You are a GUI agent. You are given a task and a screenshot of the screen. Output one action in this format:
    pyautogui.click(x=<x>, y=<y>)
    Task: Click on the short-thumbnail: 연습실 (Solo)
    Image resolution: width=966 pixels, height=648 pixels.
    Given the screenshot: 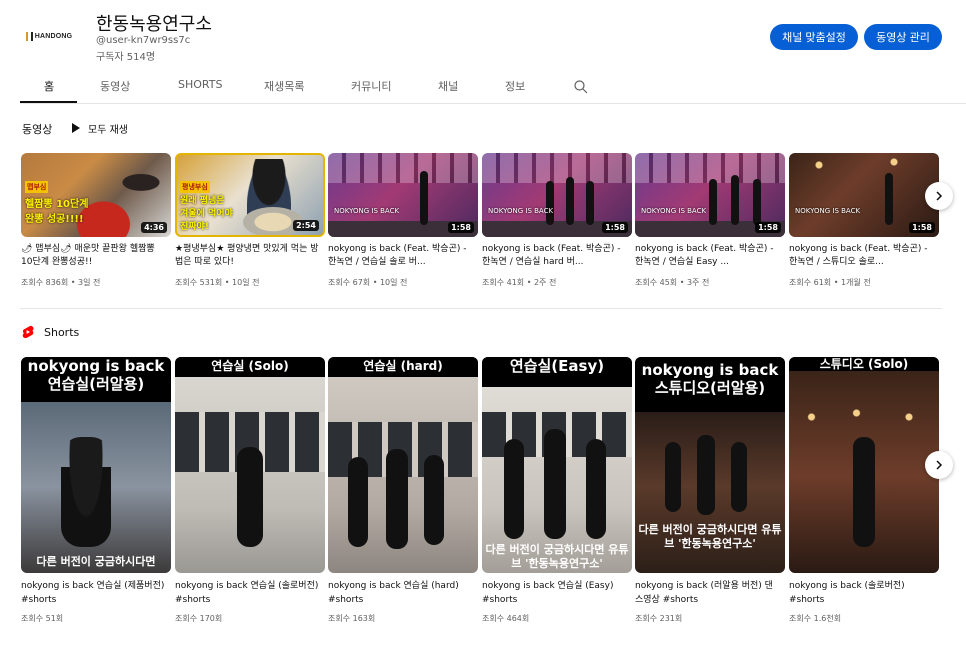 What is the action you would take?
    pyautogui.click(x=250, y=465)
    